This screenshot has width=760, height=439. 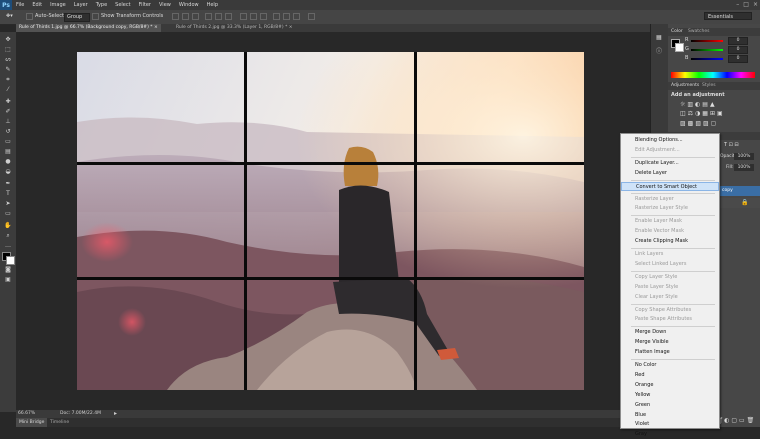 I want to click on tab-adjustments: Adjustments, so click(x=685, y=85).